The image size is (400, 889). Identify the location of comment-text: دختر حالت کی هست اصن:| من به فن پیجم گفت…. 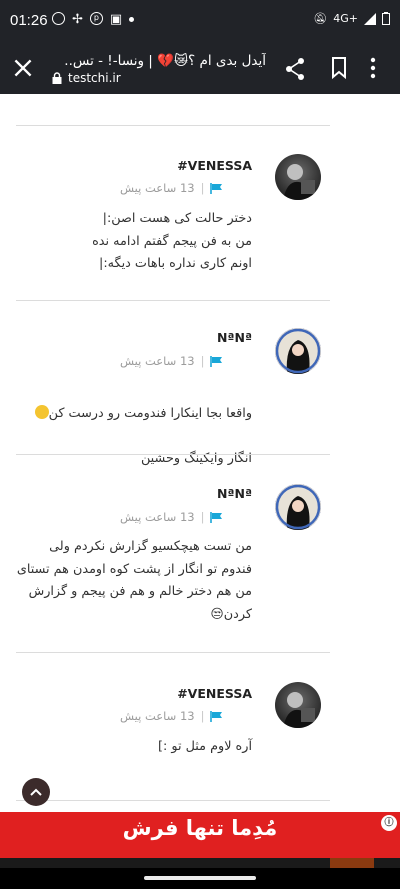
(172, 241).